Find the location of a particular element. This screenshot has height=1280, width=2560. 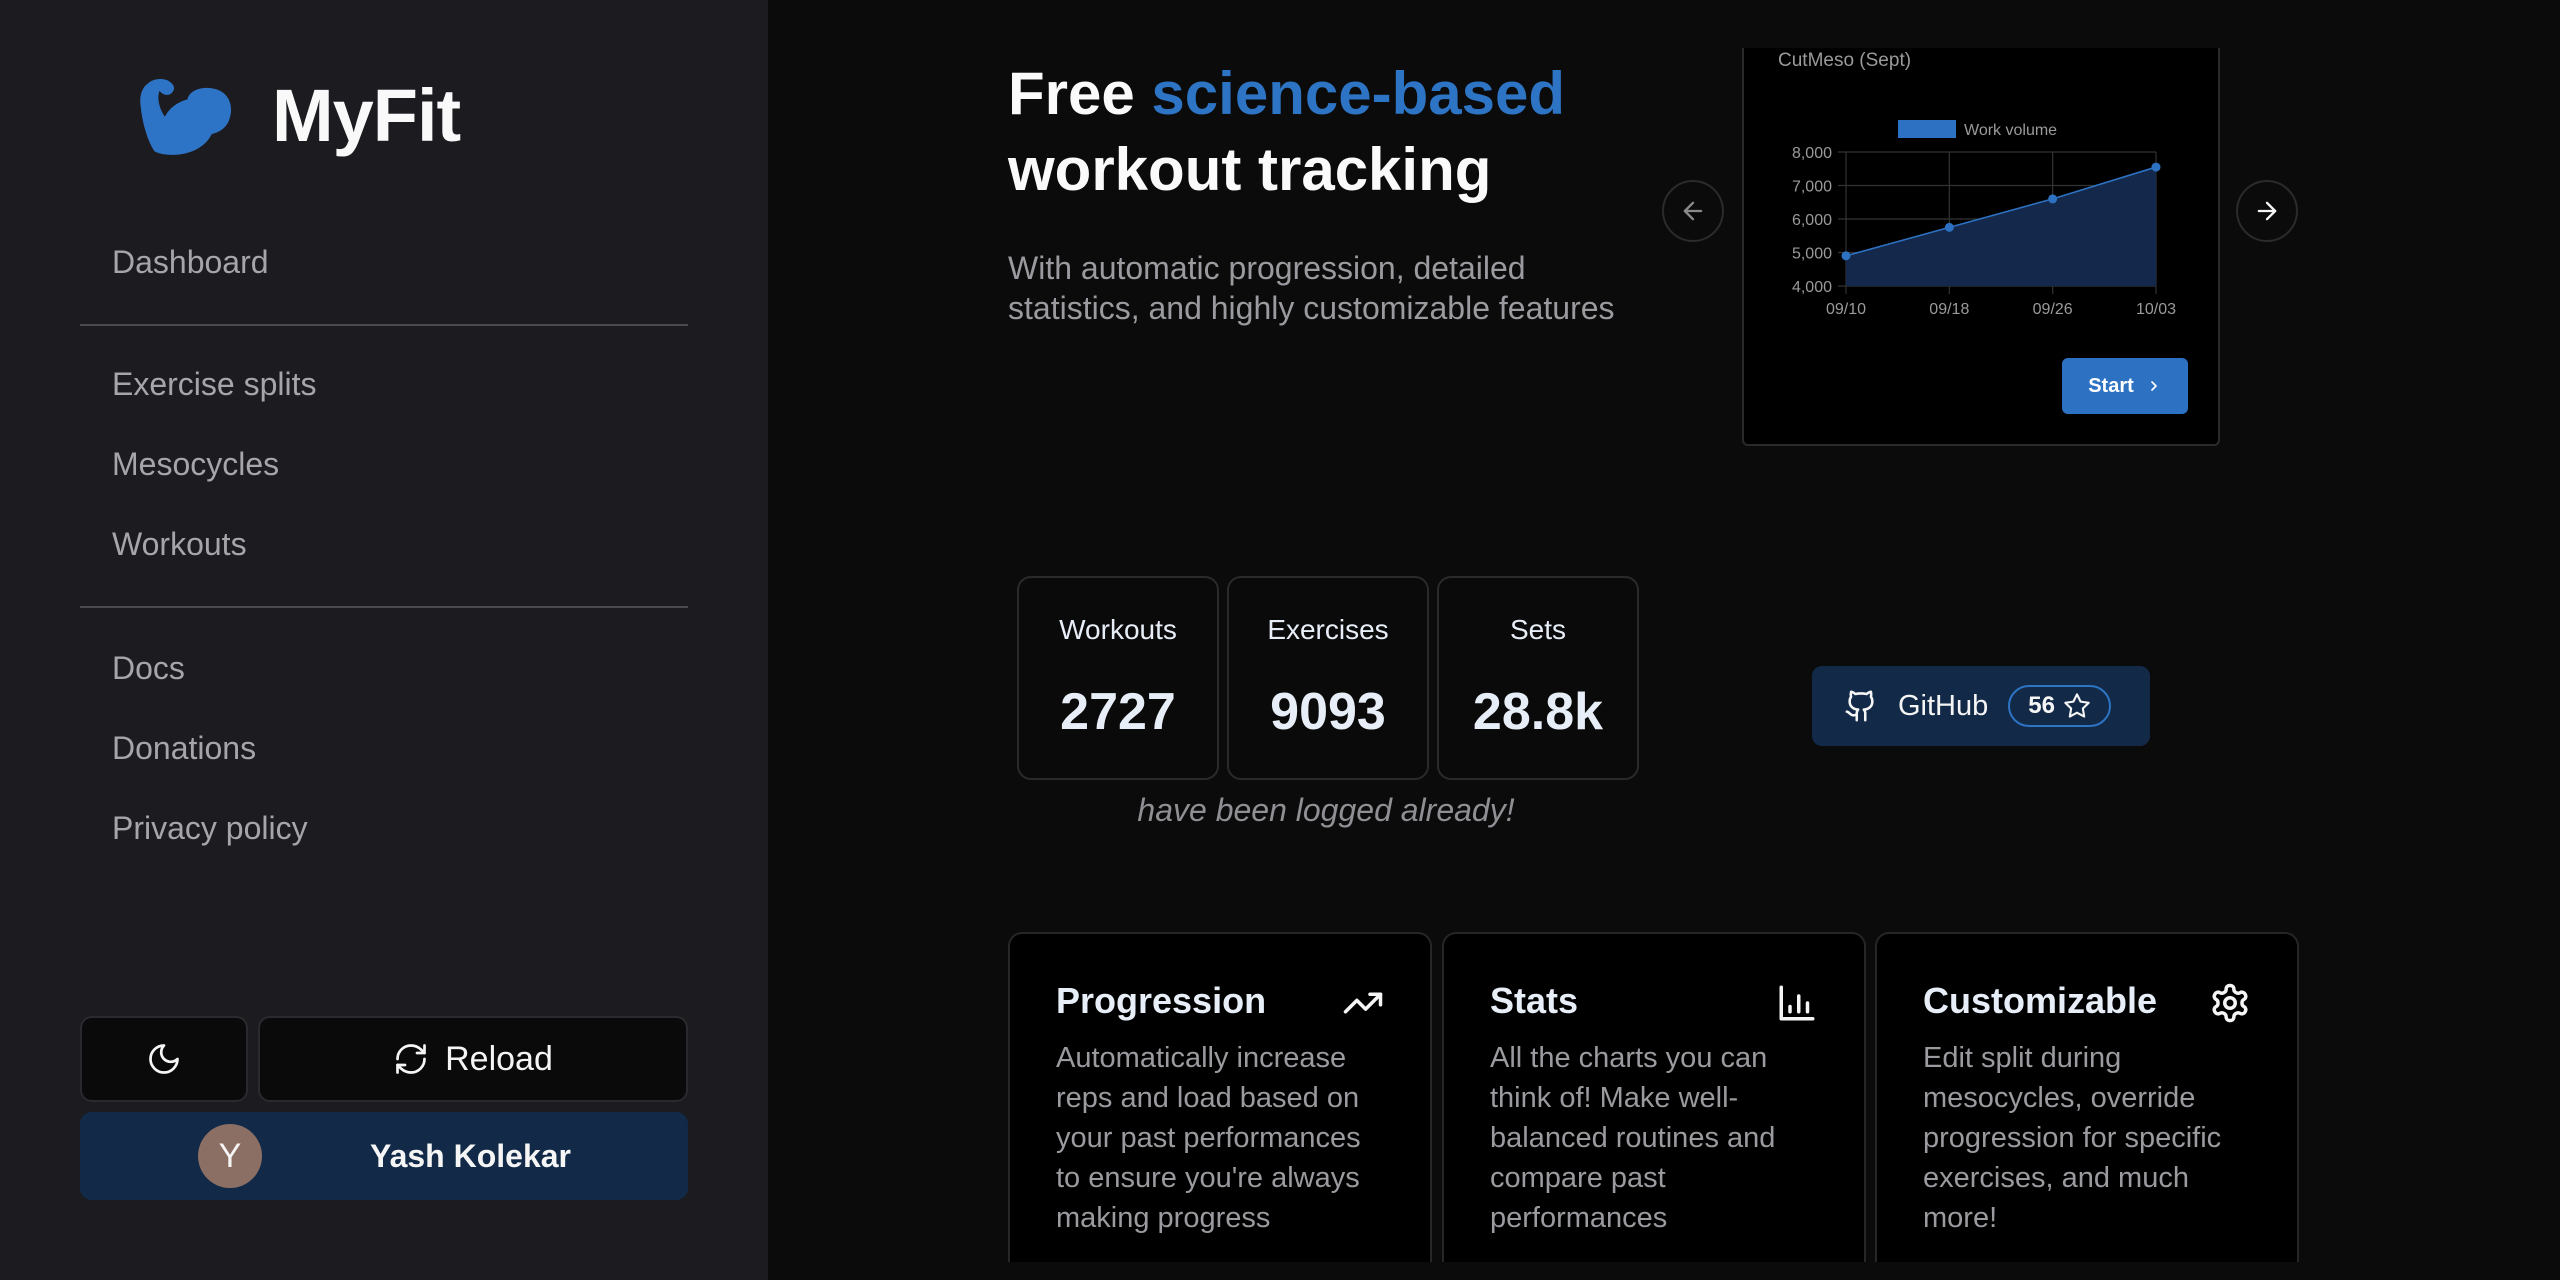

chevron-right-icon is located at coordinates (2153, 386).